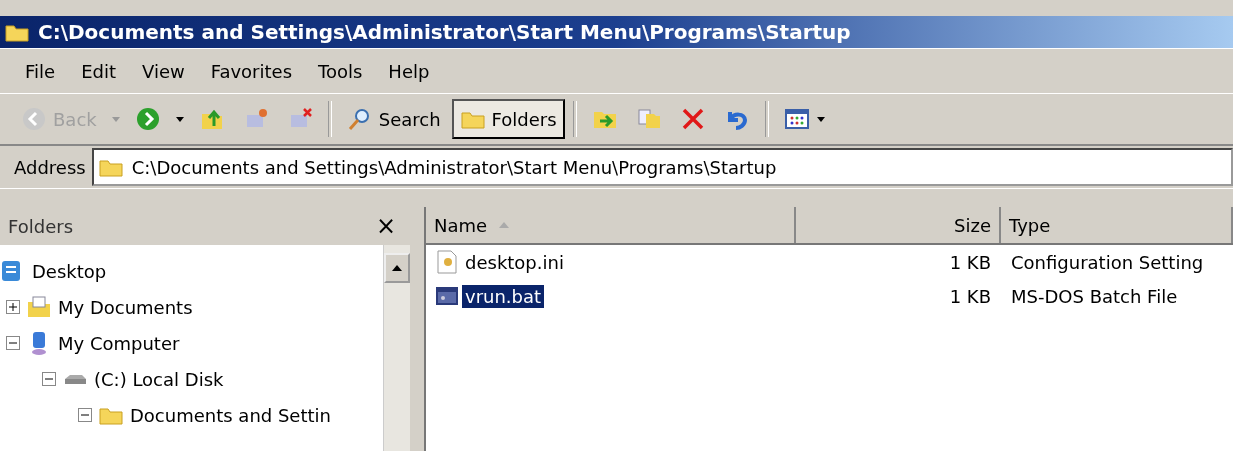 The height and width of the screenshot is (451, 1233). I want to click on tree-item: Desktop, so click(69, 271).